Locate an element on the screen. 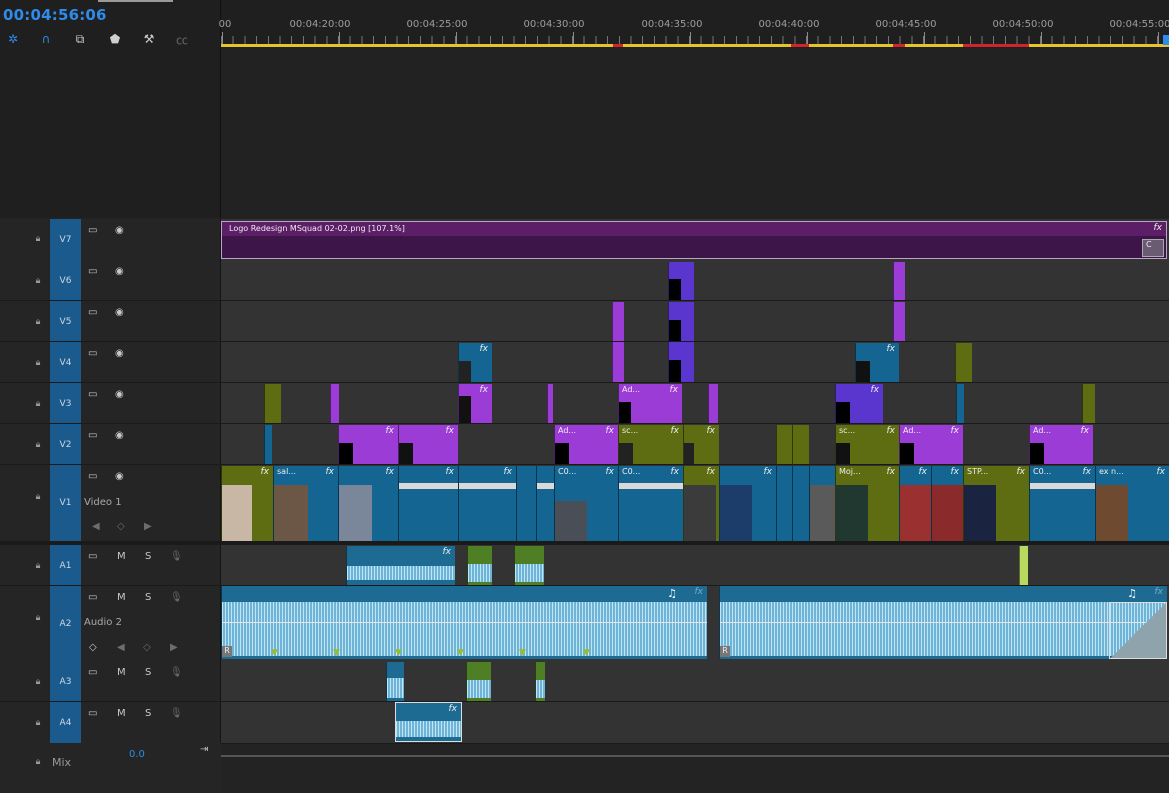 Image resolution: width=1169 pixels, height=793 pixels. clip-v3-violet: fx is located at coordinates (859, 404).